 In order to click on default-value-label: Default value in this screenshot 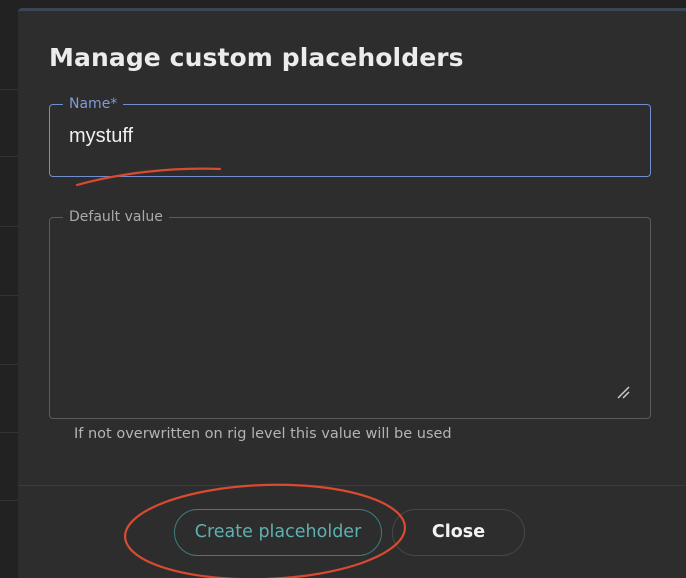, I will do `click(116, 217)`.